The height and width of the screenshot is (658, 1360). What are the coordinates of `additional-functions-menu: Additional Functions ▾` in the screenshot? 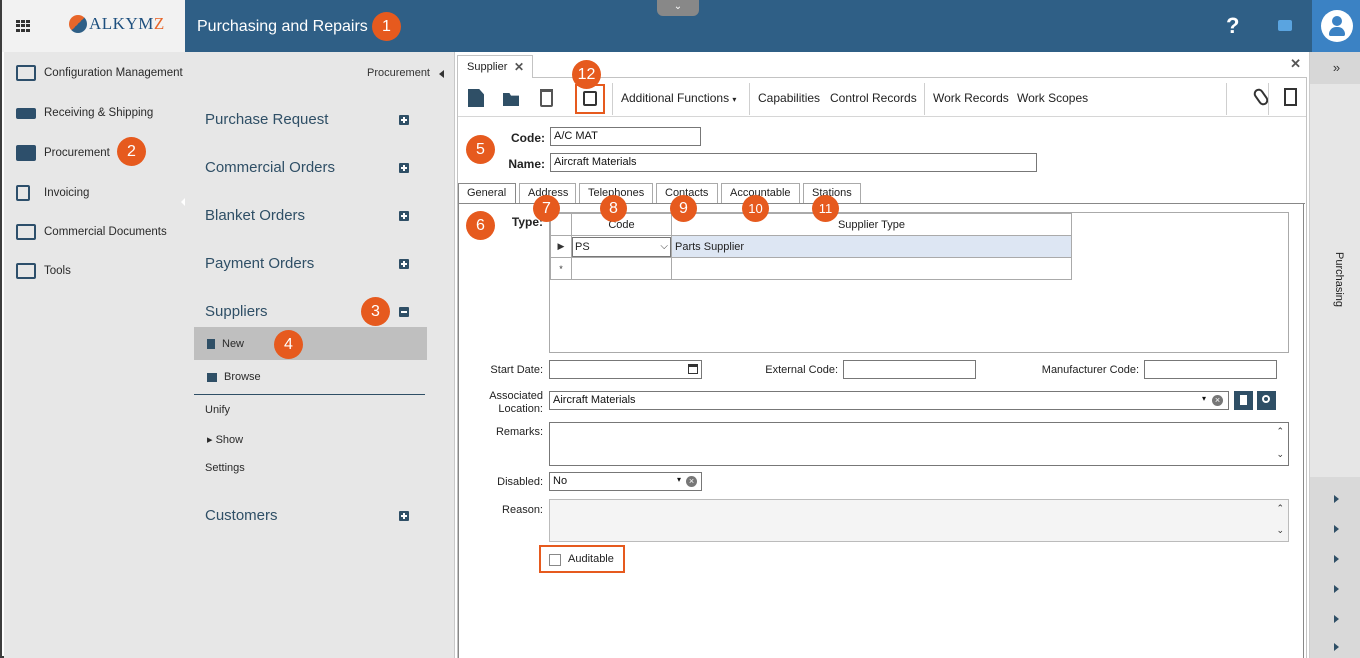 It's located at (678, 98).